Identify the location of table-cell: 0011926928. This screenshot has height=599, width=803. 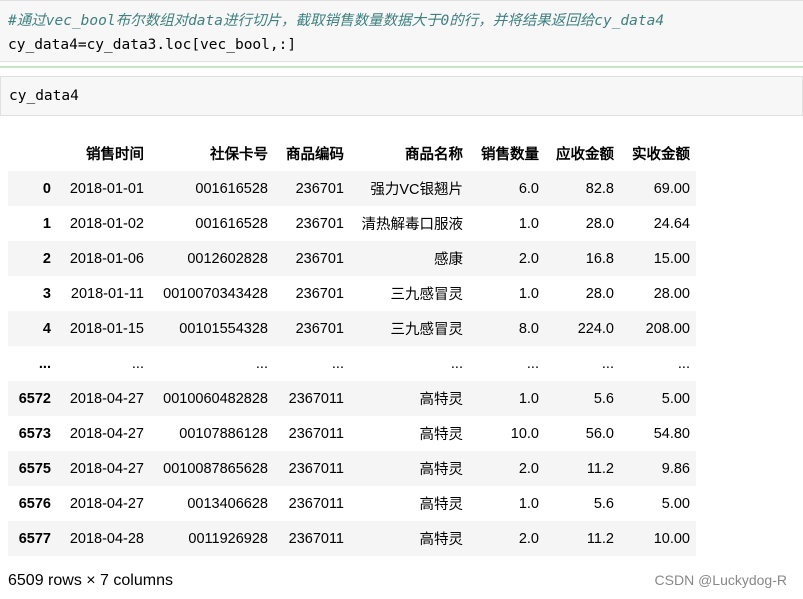
(228, 538).